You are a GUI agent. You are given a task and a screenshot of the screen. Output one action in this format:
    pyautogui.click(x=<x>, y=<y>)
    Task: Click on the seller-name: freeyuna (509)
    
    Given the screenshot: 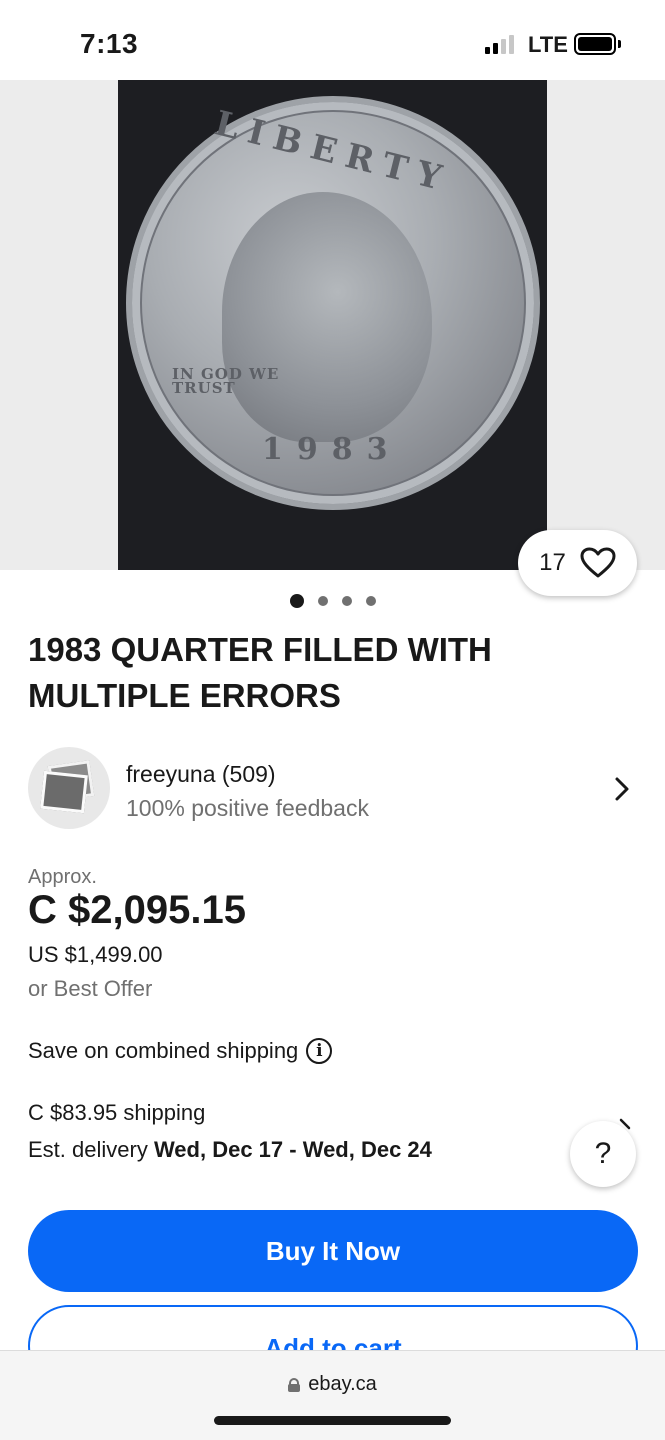 What is the action you would take?
    pyautogui.click(x=201, y=774)
    